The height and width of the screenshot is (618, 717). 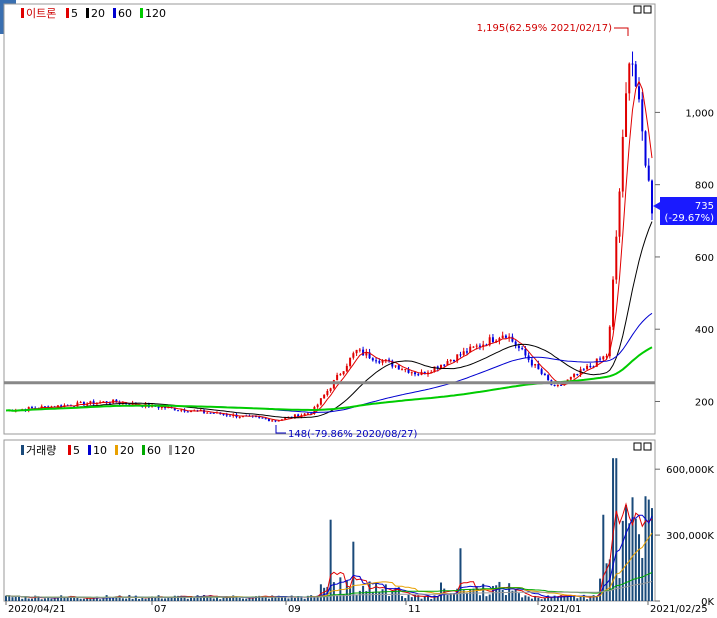 I want to click on legend-marker, so click(x=22, y=450).